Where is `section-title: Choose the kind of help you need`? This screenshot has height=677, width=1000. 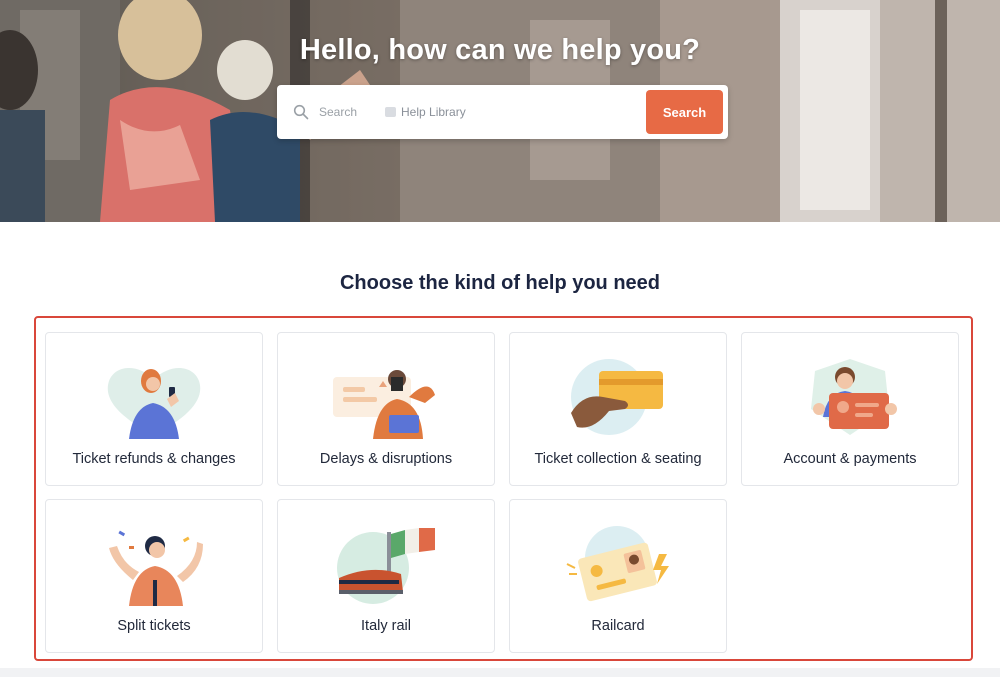
section-title: Choose the kind of help you need is located at coordinates (500, 283).